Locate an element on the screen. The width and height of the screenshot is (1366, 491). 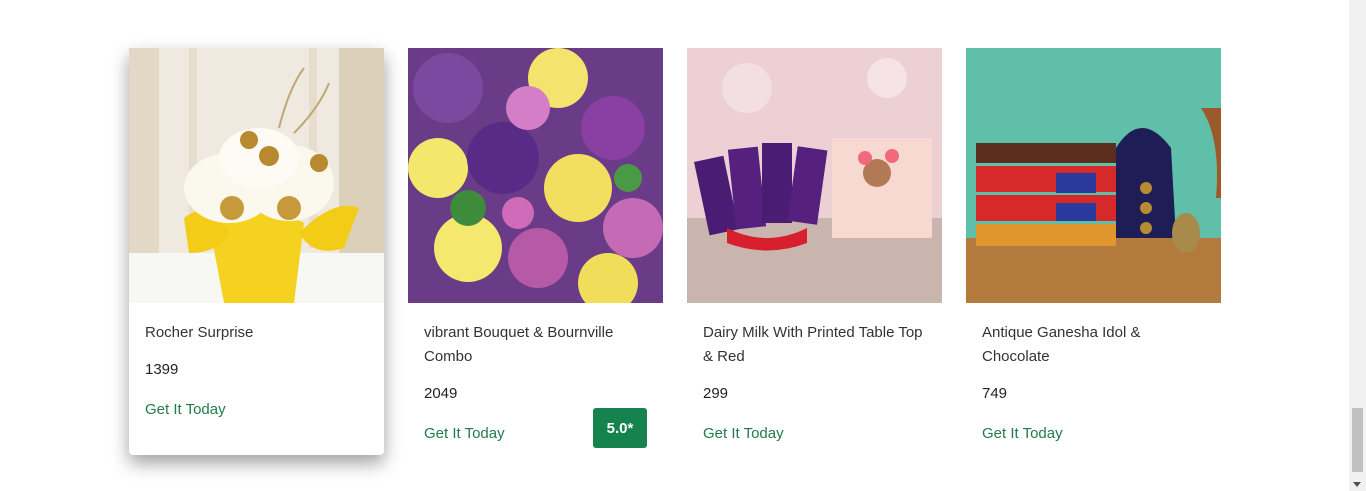
product-price: 749 is located at coordinates (995, 393).